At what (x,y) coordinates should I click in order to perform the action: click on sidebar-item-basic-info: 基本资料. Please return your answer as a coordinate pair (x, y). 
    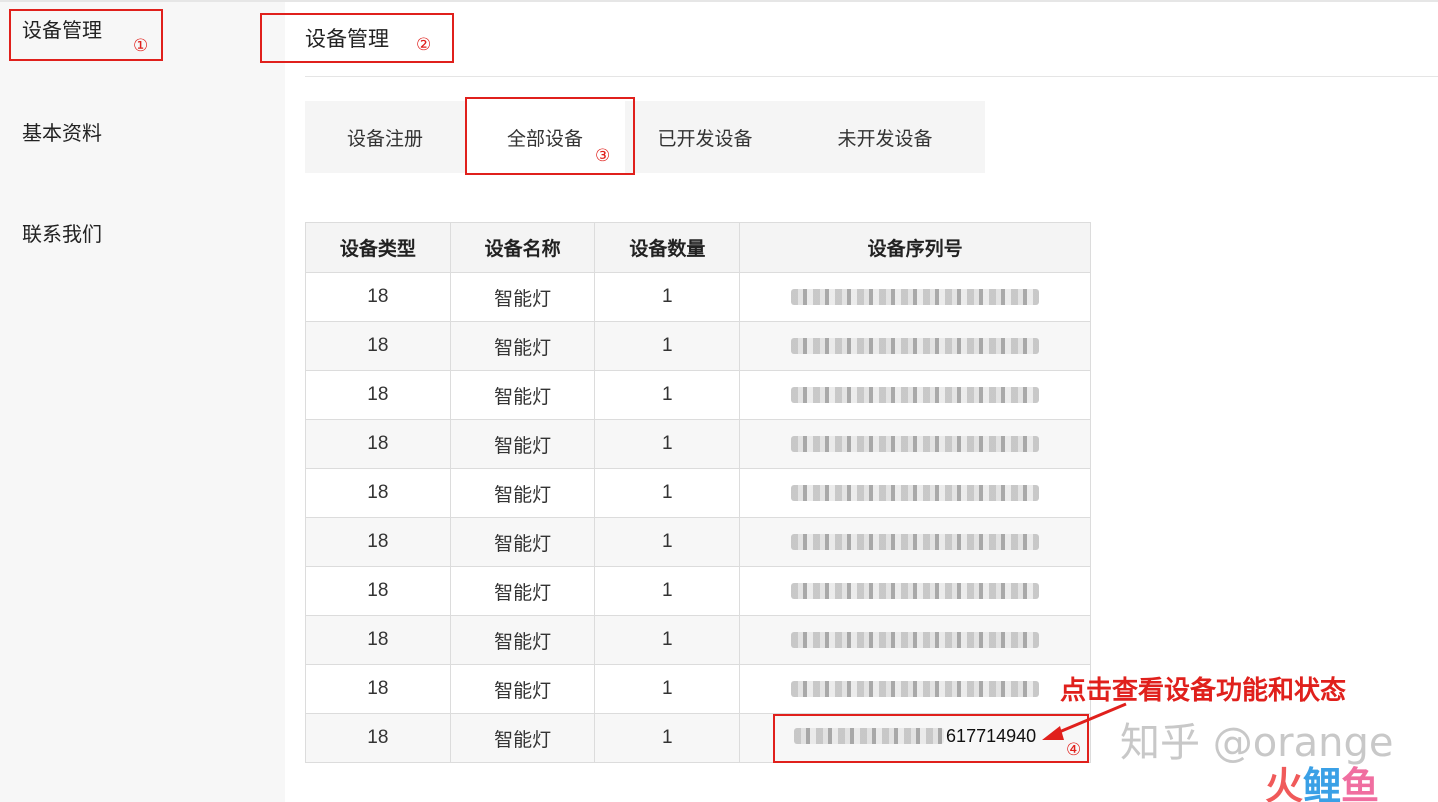
    Looking at the image, I should click on (62, 131).